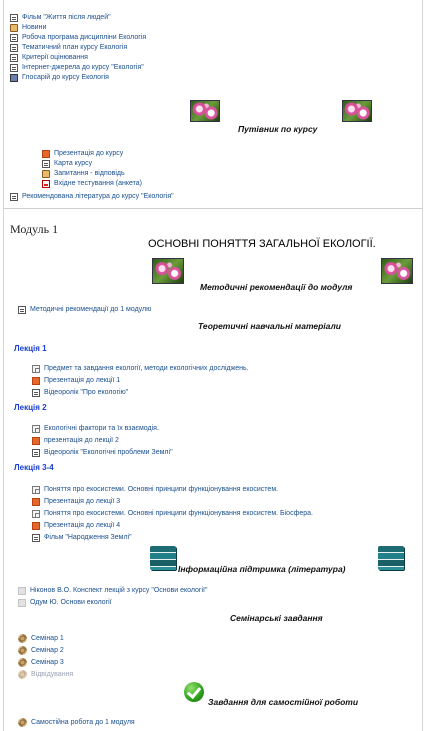  Describe the element at coordinates (83, 174) in the screenshot. I see `link-qa: Запитання - відповідь` at that location.